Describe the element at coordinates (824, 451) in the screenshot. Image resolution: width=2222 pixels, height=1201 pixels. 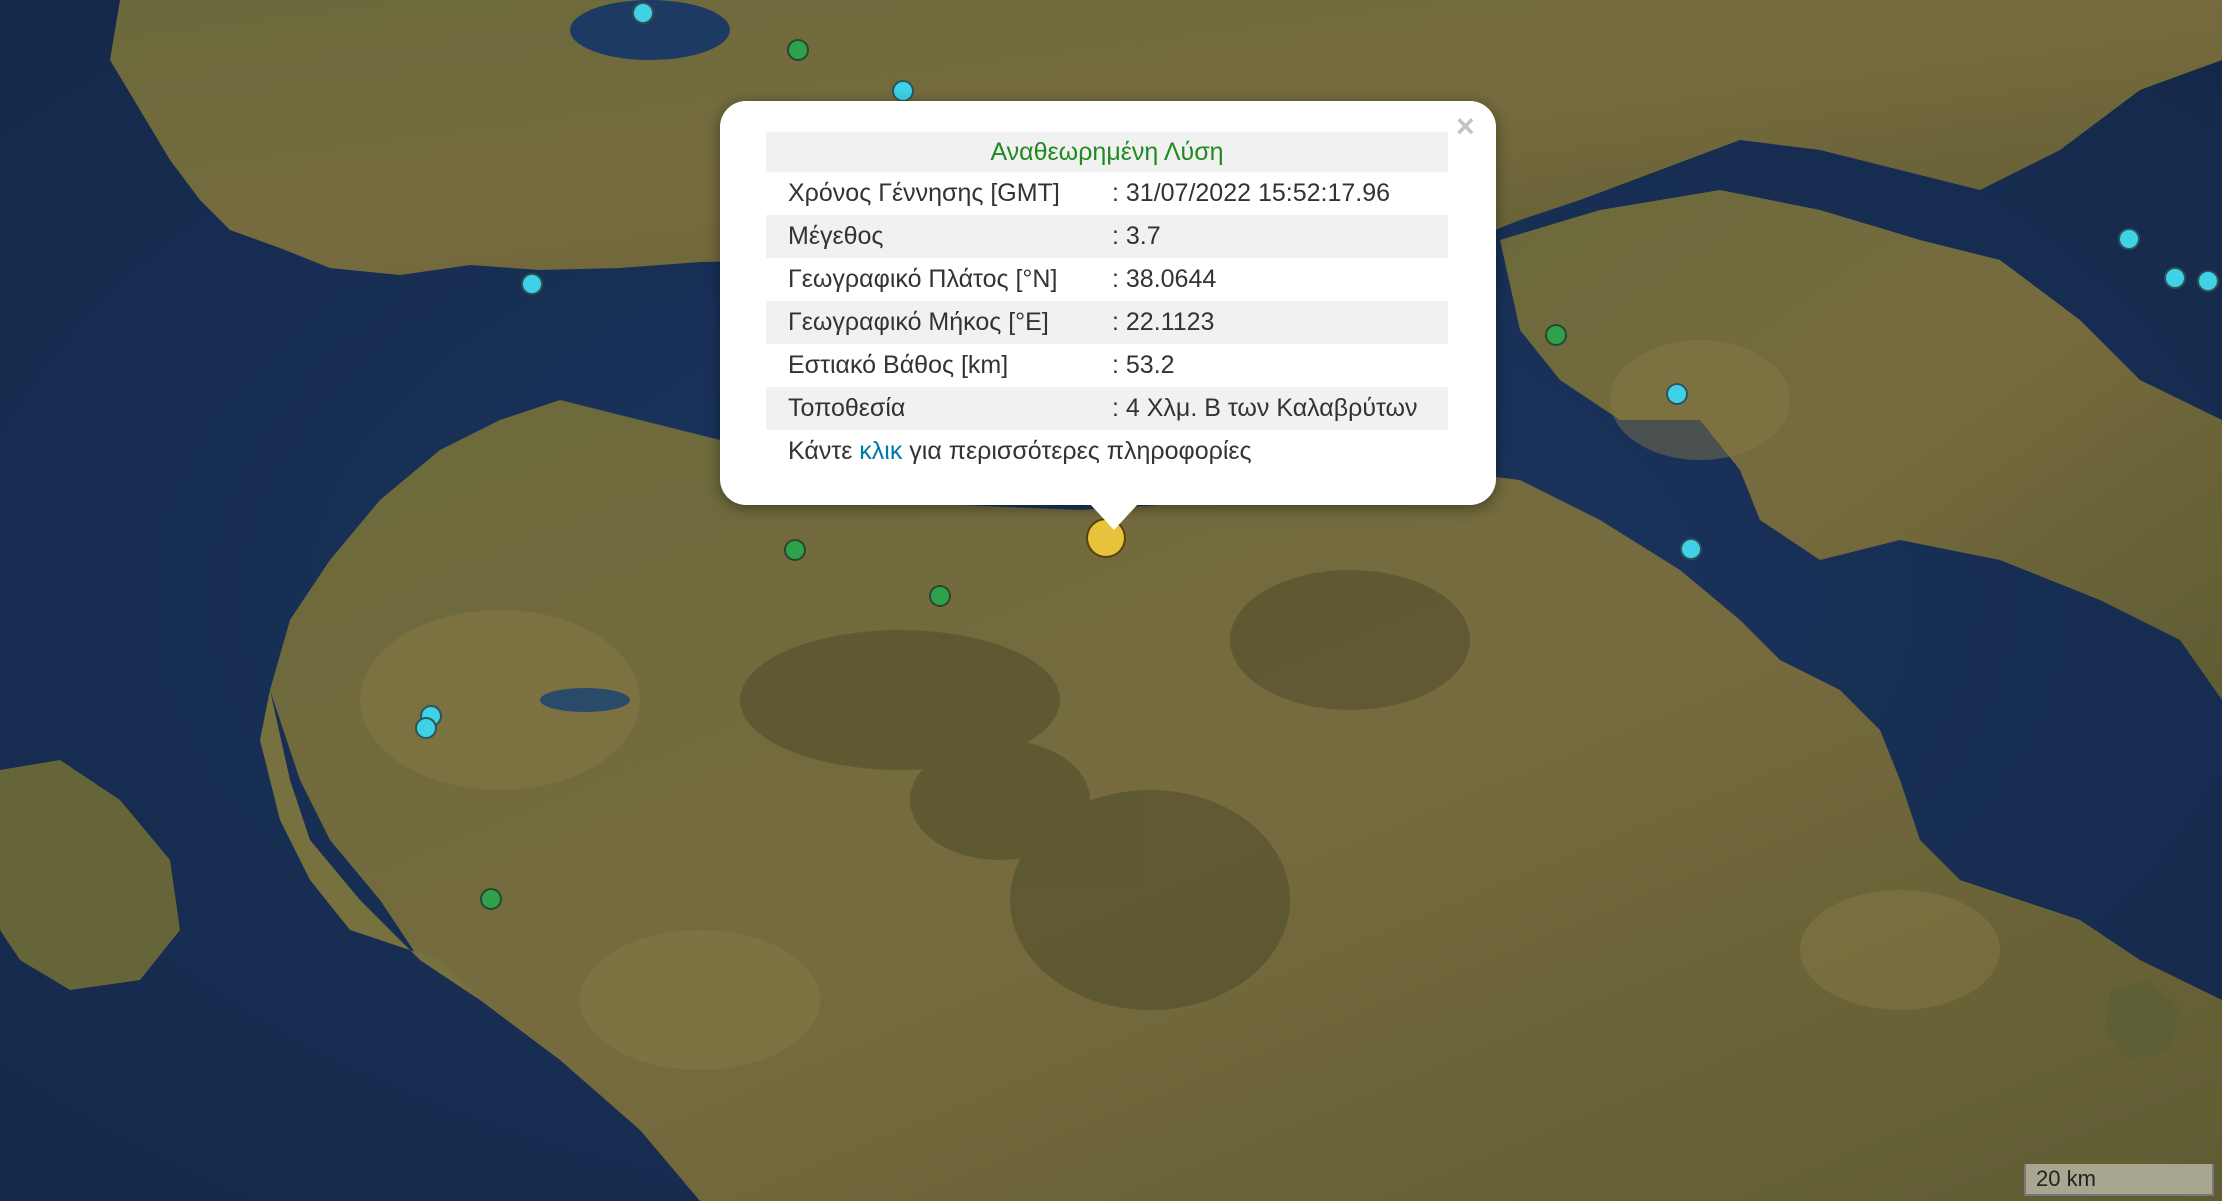
I see `footer-text-before: Κάντε` at that location.